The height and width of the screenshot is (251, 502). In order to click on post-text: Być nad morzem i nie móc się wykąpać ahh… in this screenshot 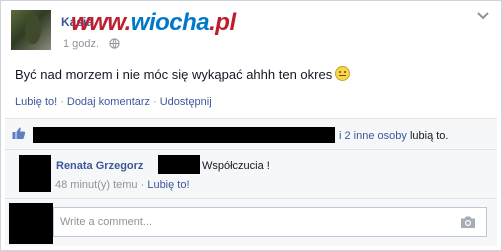, I will do `click(183, 74)`.